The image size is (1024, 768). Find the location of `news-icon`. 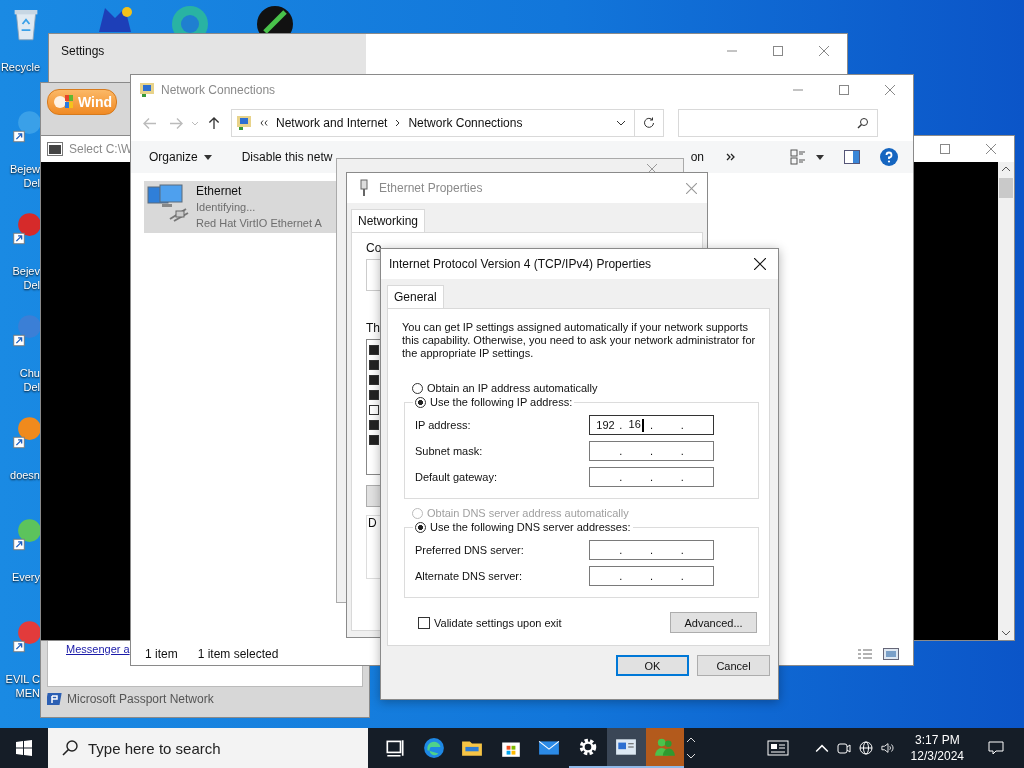

news-icon is located at coordinates (777, 748).